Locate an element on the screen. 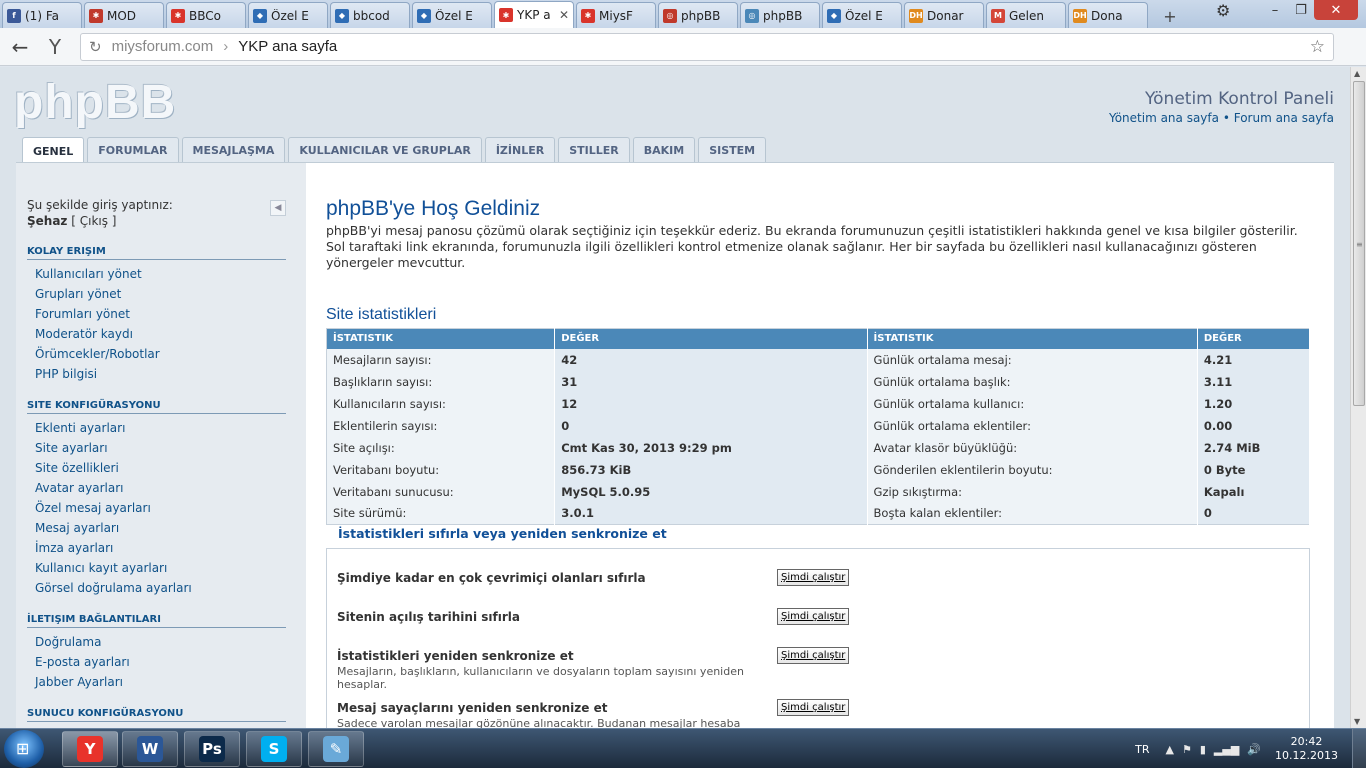 The width and height of the screenshot is (1366, 768). signal-icon: ▂▄▆ is located at coordinates (1226, 749).